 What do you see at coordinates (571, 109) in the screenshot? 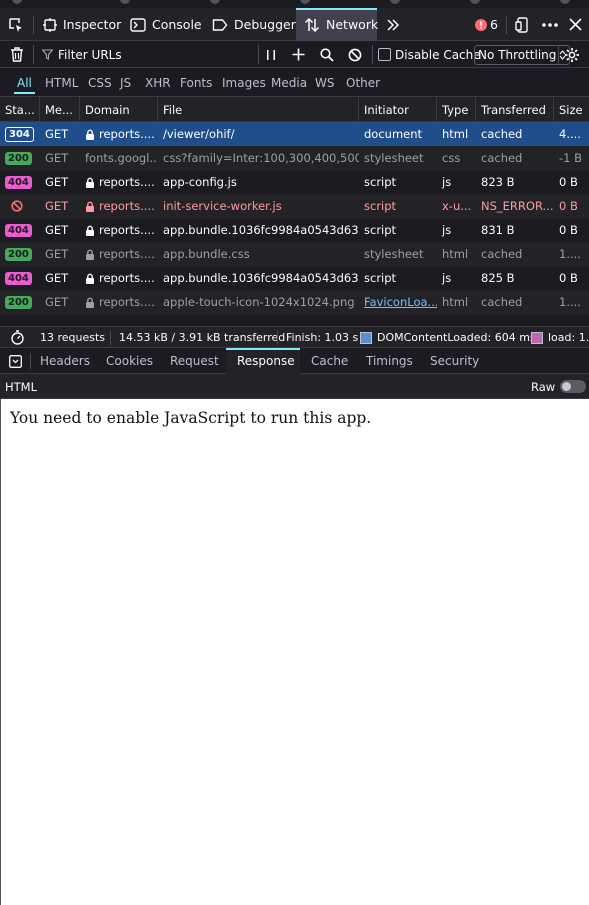
I see `column-size: Size` at bounding box center [571, 109].